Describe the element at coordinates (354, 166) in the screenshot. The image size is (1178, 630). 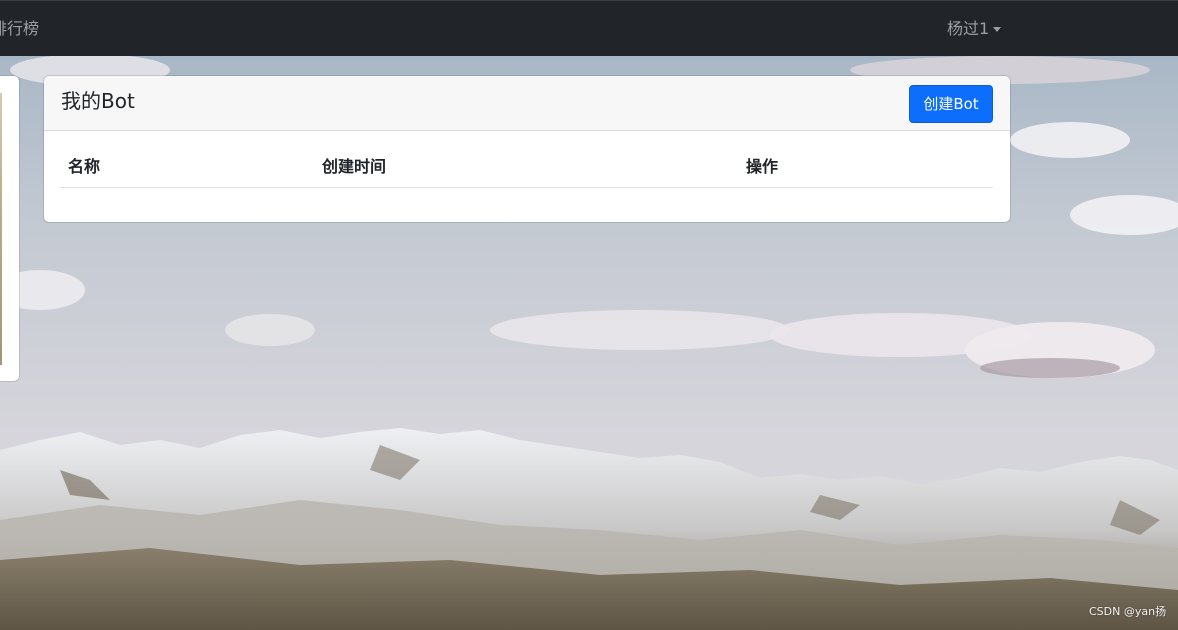
I see `table-header-created-time: 创建时间` at that location.